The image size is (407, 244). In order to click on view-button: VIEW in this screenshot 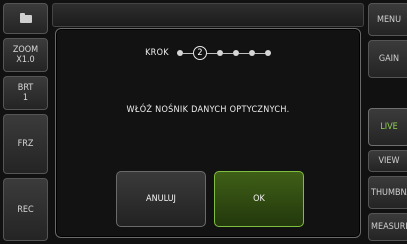, I will do `click(387, 161)`.